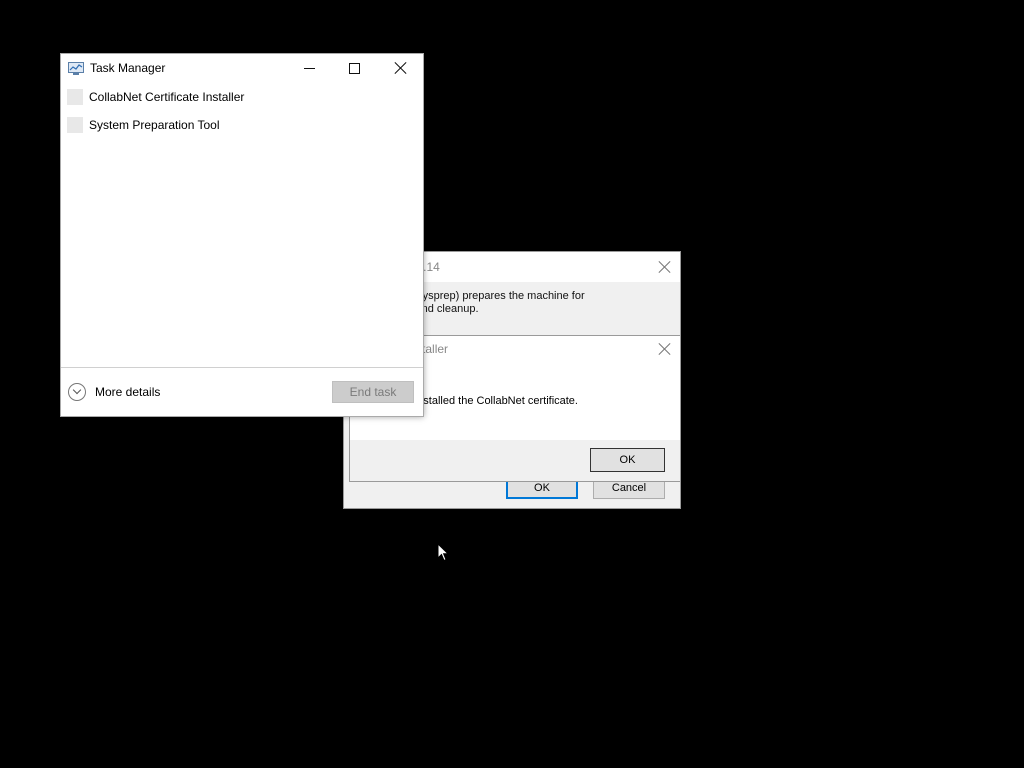  Describe the element at coordinates (77, 392) in the screenshot. I see `chevron-down-icon` at that location.